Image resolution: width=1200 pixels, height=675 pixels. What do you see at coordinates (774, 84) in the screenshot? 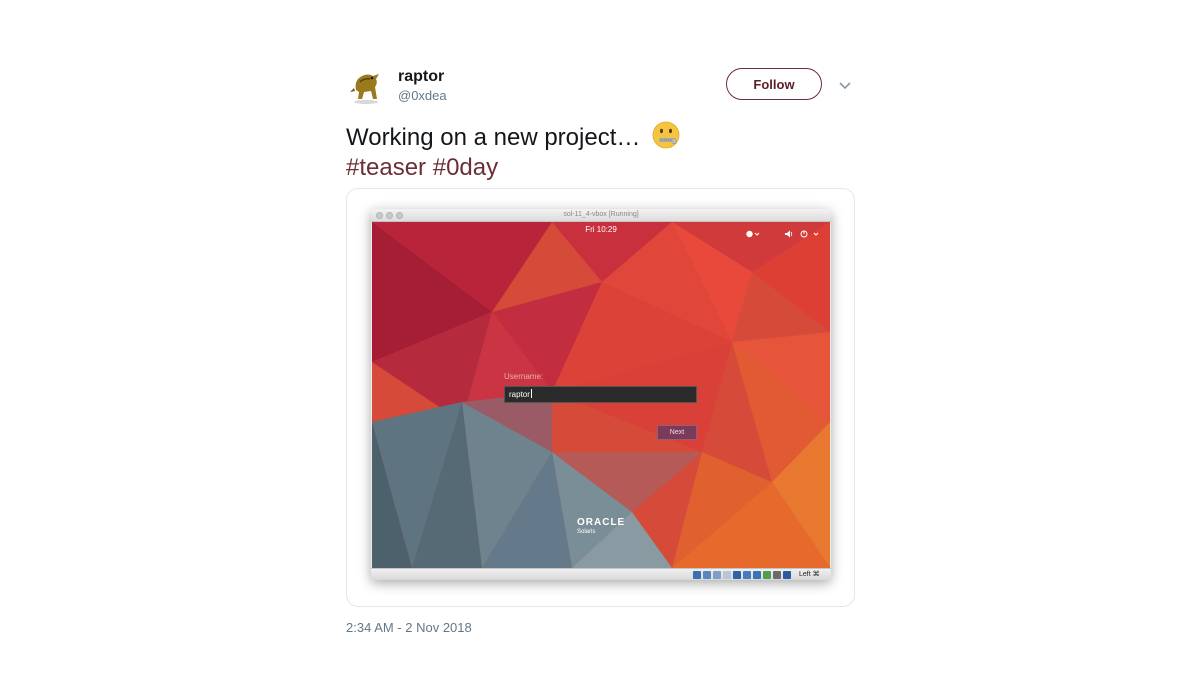
I see `follow-button: Follow` at bounding box center [774, 84].